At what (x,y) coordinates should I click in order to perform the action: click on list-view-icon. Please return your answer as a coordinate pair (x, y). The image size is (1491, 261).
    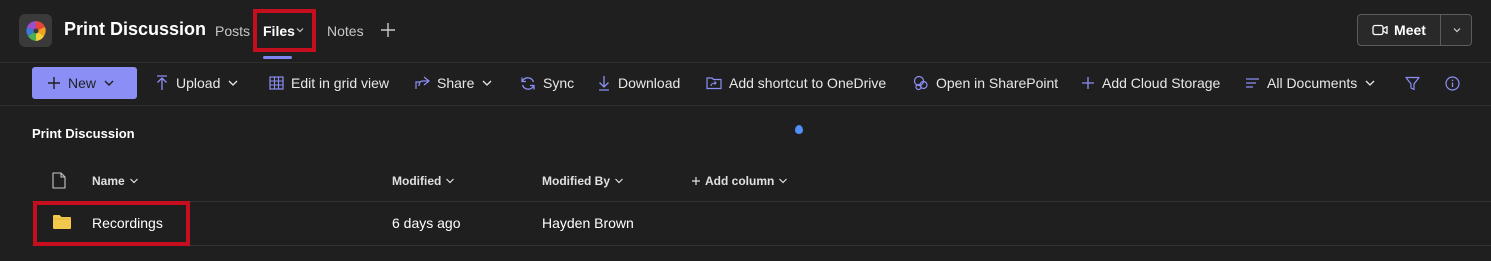
    Looking at the image, I should click on (1252, 83).